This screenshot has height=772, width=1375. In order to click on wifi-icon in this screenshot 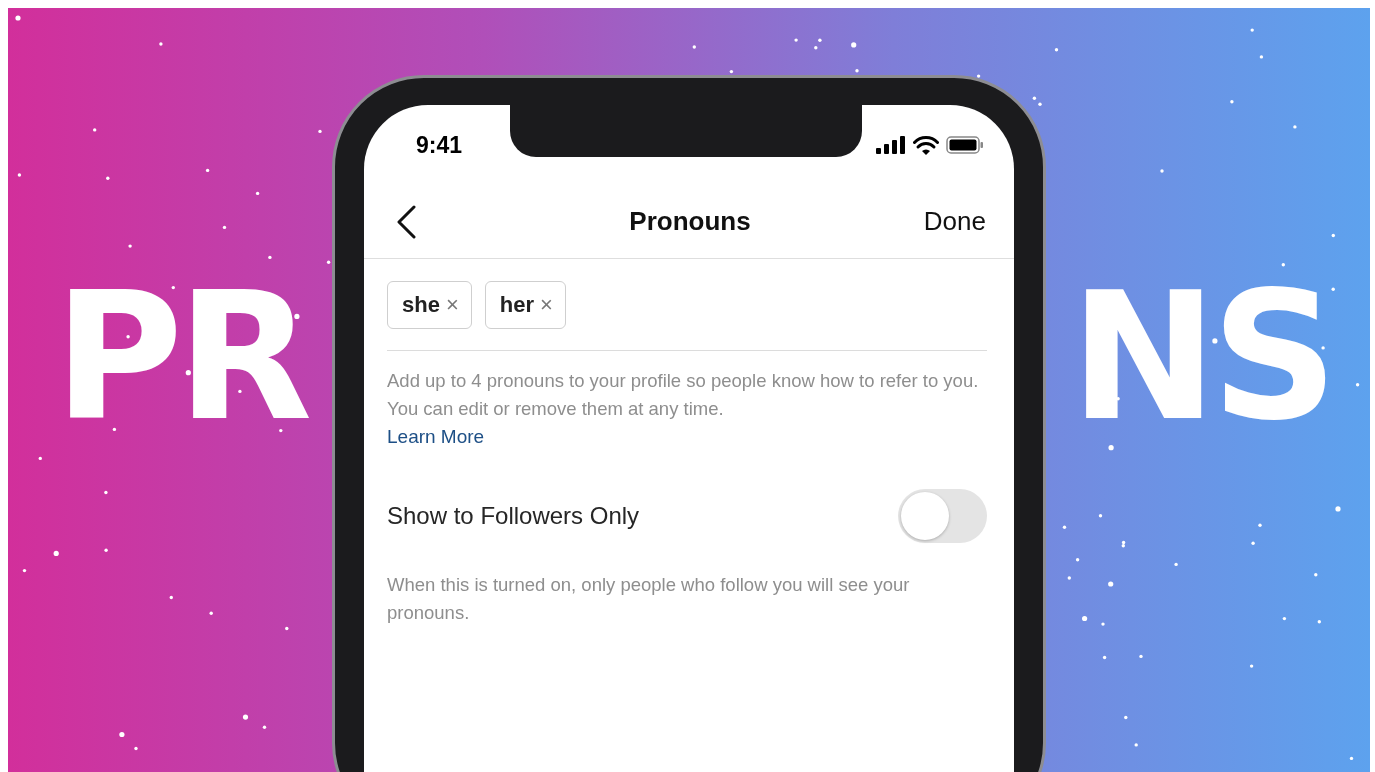, I will do `click(926, 145)`.